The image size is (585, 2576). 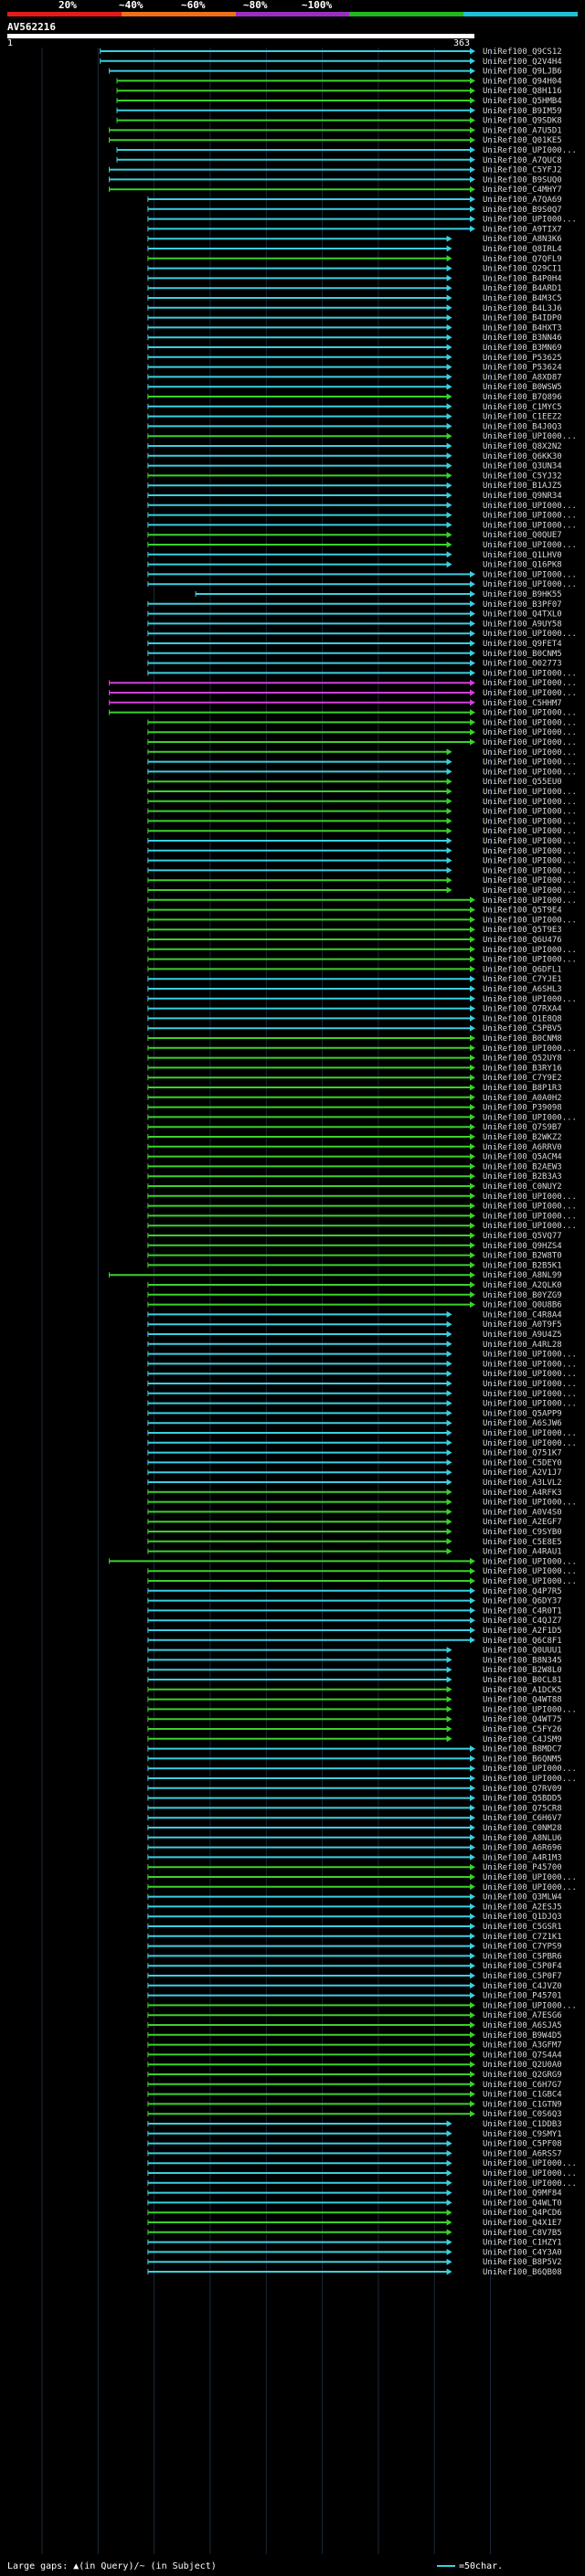 What do you see at coordinates (522, 338) in the screenshot?
I see `hit-label: UniRef100_B3NN46` at bounding box center [522, 338].